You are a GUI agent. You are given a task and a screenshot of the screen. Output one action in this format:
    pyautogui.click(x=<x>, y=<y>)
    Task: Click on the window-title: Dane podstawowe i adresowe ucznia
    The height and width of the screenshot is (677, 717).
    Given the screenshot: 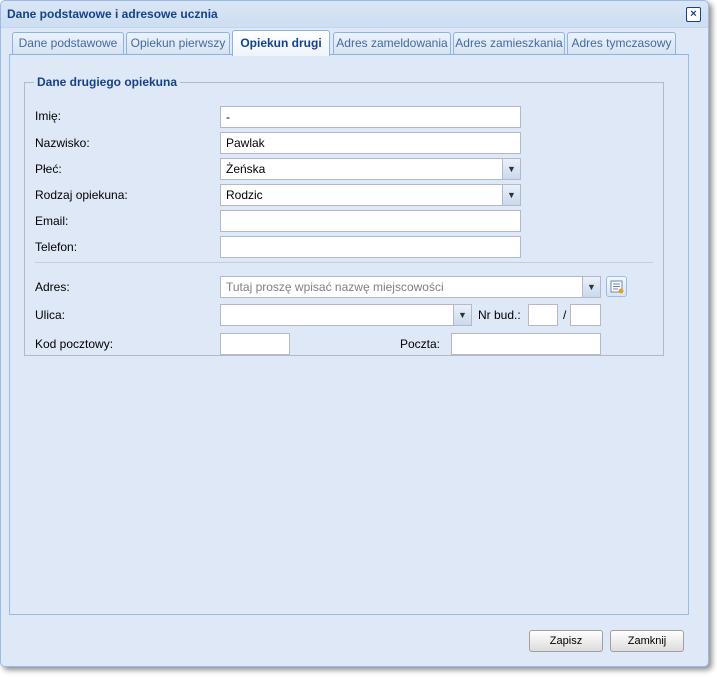 What is the action you would take?
    pyautogui.click(x=112, y=14)
    